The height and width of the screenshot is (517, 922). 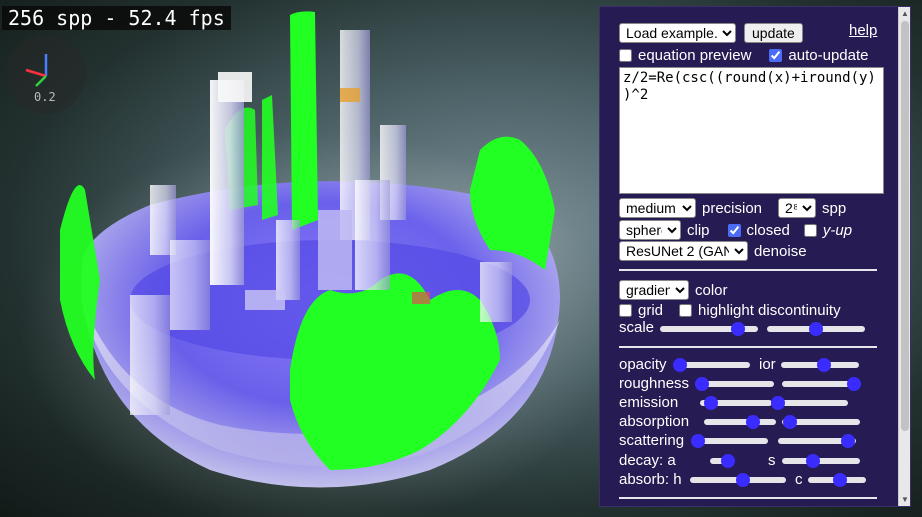 I want to click on scroll-thumb, so click(x=905, y=226).